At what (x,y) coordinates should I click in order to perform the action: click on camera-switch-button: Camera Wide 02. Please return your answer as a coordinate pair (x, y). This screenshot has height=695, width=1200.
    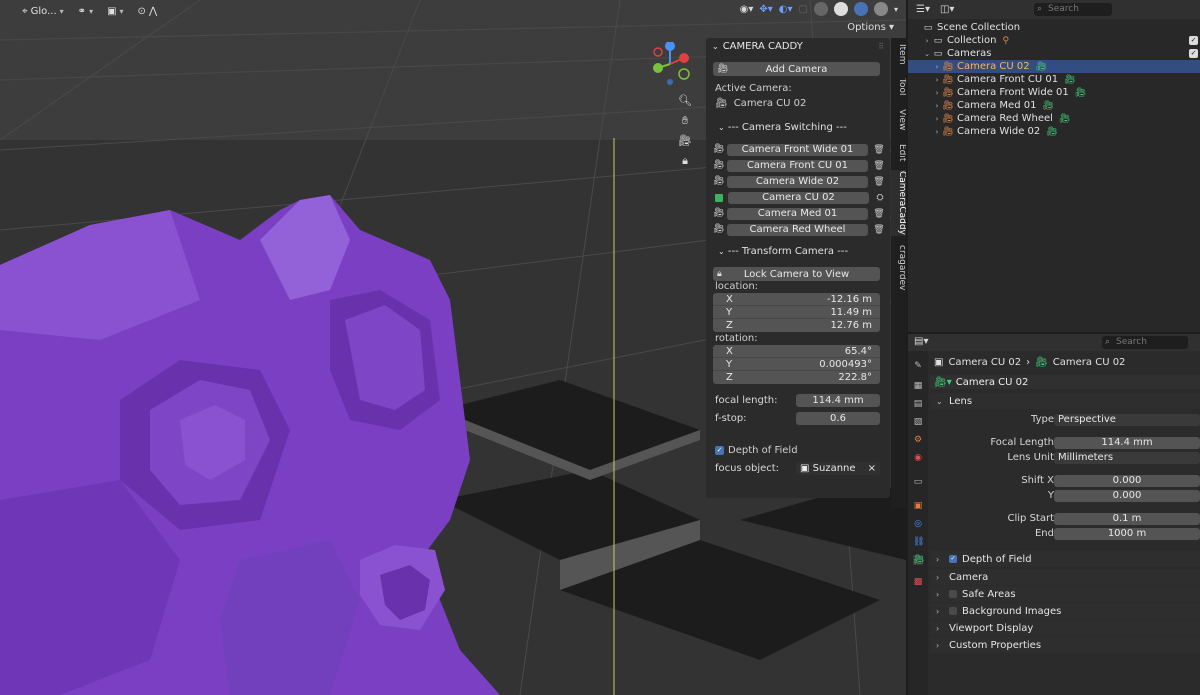
    Looking at the image, I should click on (797, 181).